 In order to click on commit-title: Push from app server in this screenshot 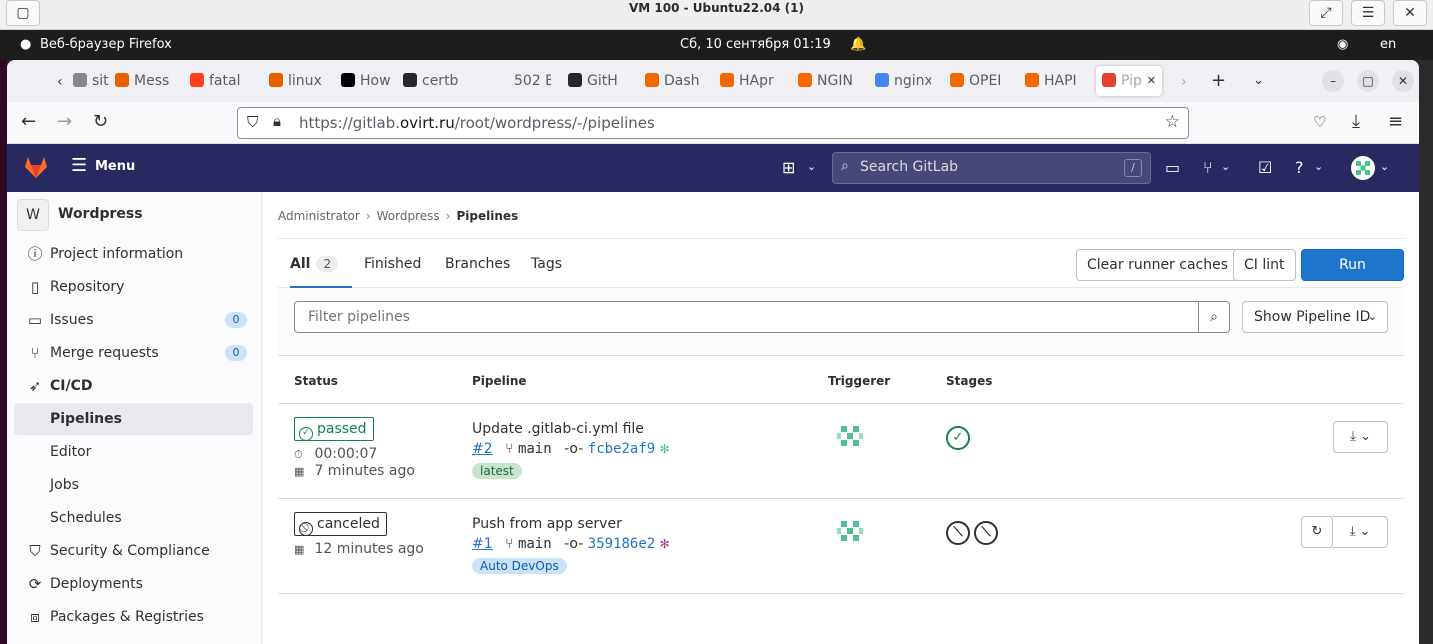, I will do `click(547, 524)`.